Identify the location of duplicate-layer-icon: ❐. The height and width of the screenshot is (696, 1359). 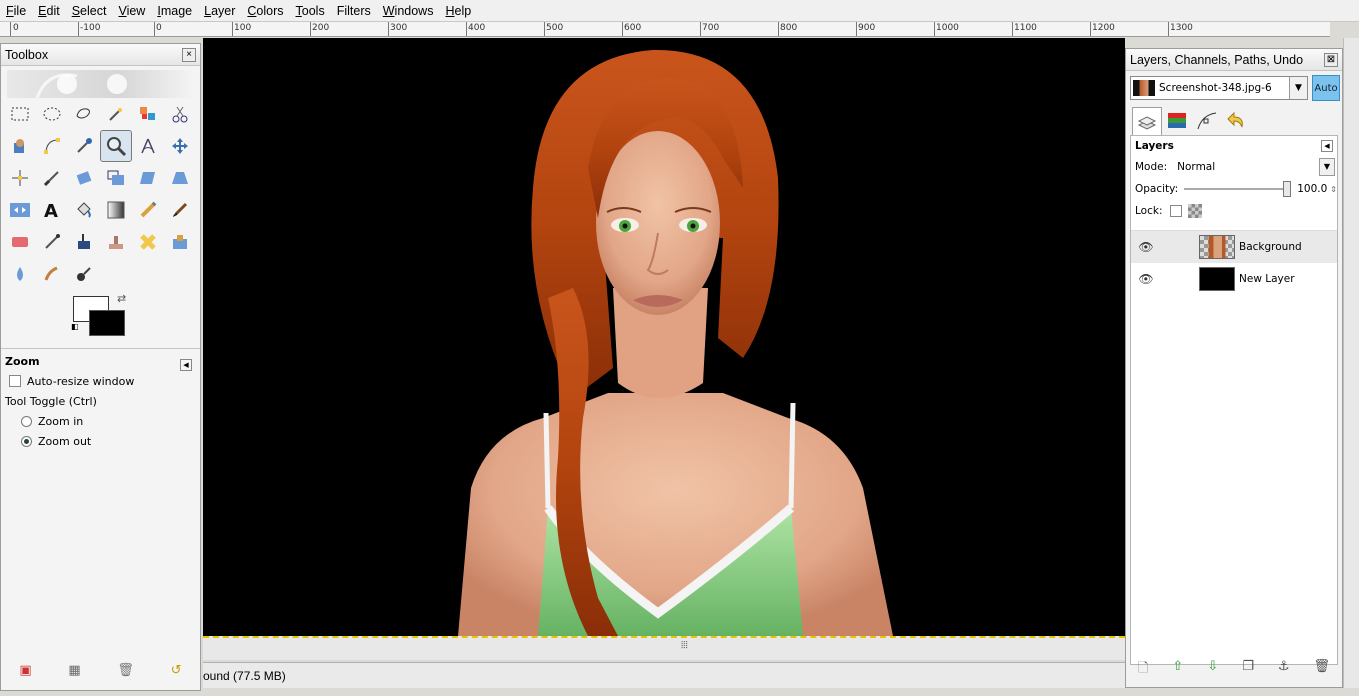
(1248, 670).